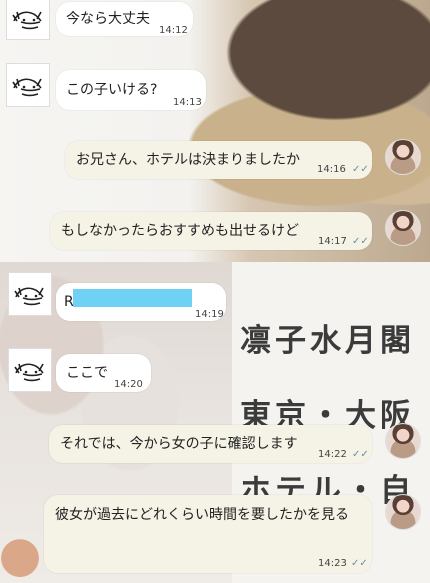 This screenshot has height=583, width=430. Describe the element at coordinates (20, 559) in the screenshot. I see `bear-sticker-icon` at that location.